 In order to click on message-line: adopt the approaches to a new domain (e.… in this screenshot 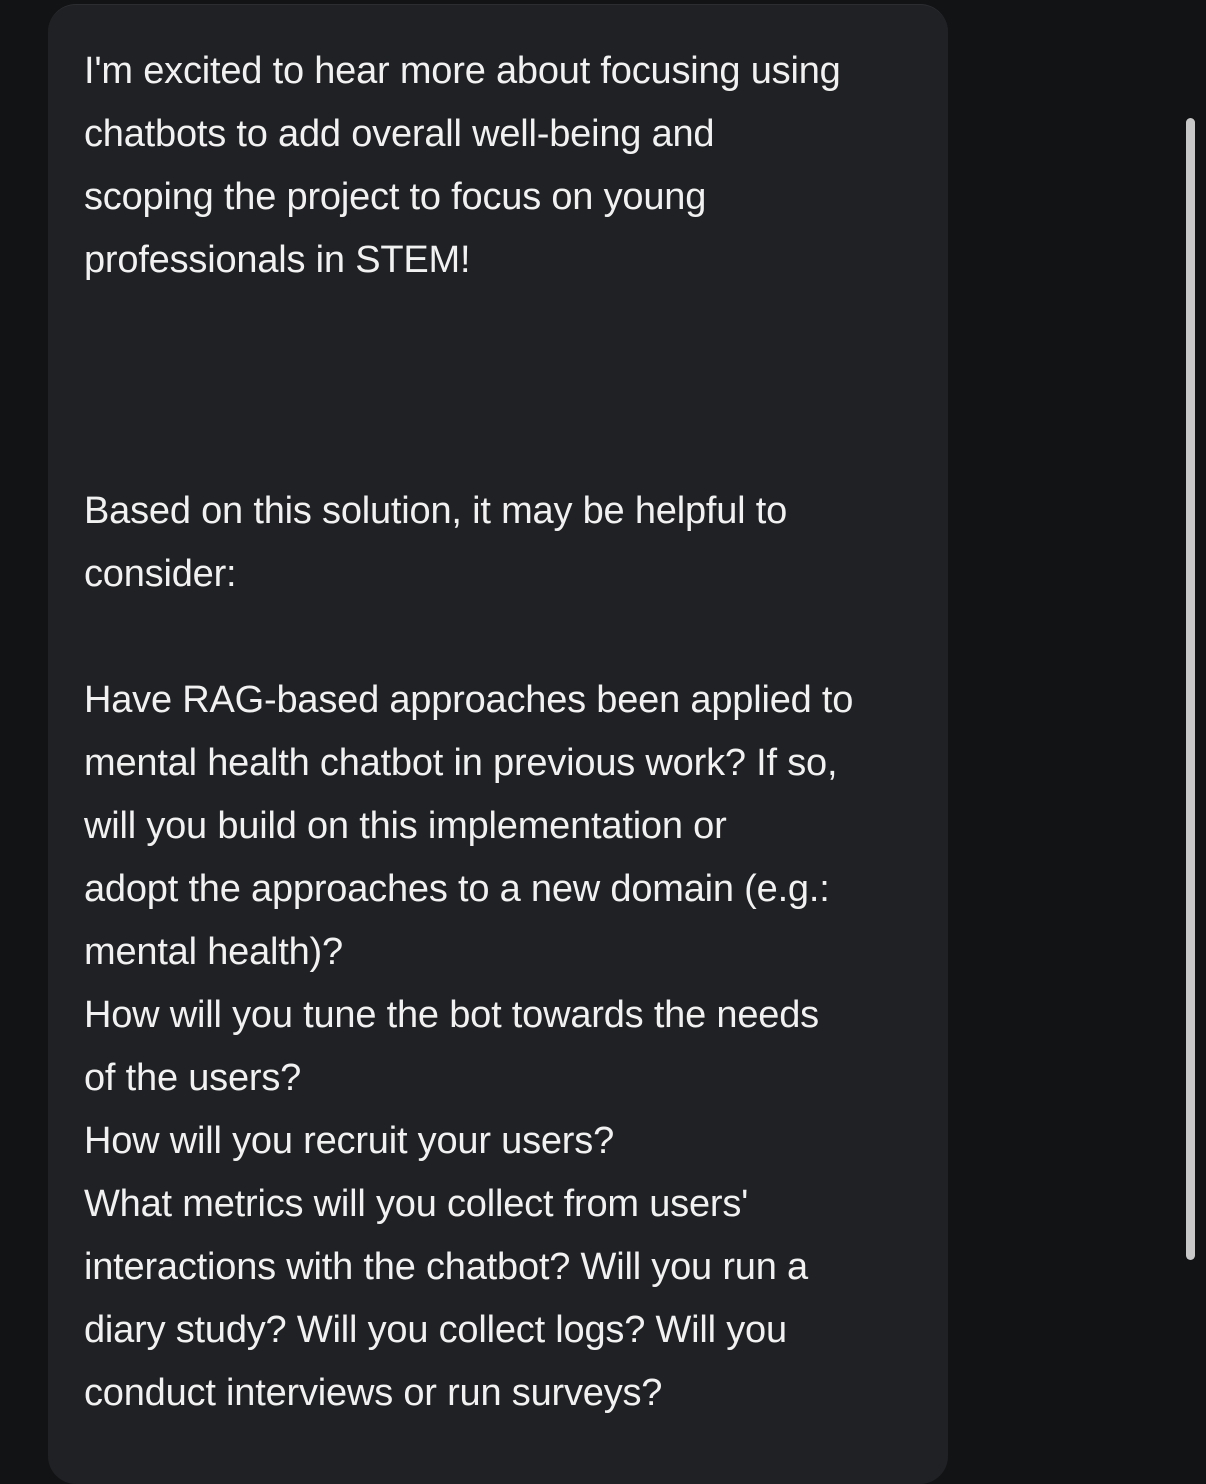, I will do `click(457, 889)`.